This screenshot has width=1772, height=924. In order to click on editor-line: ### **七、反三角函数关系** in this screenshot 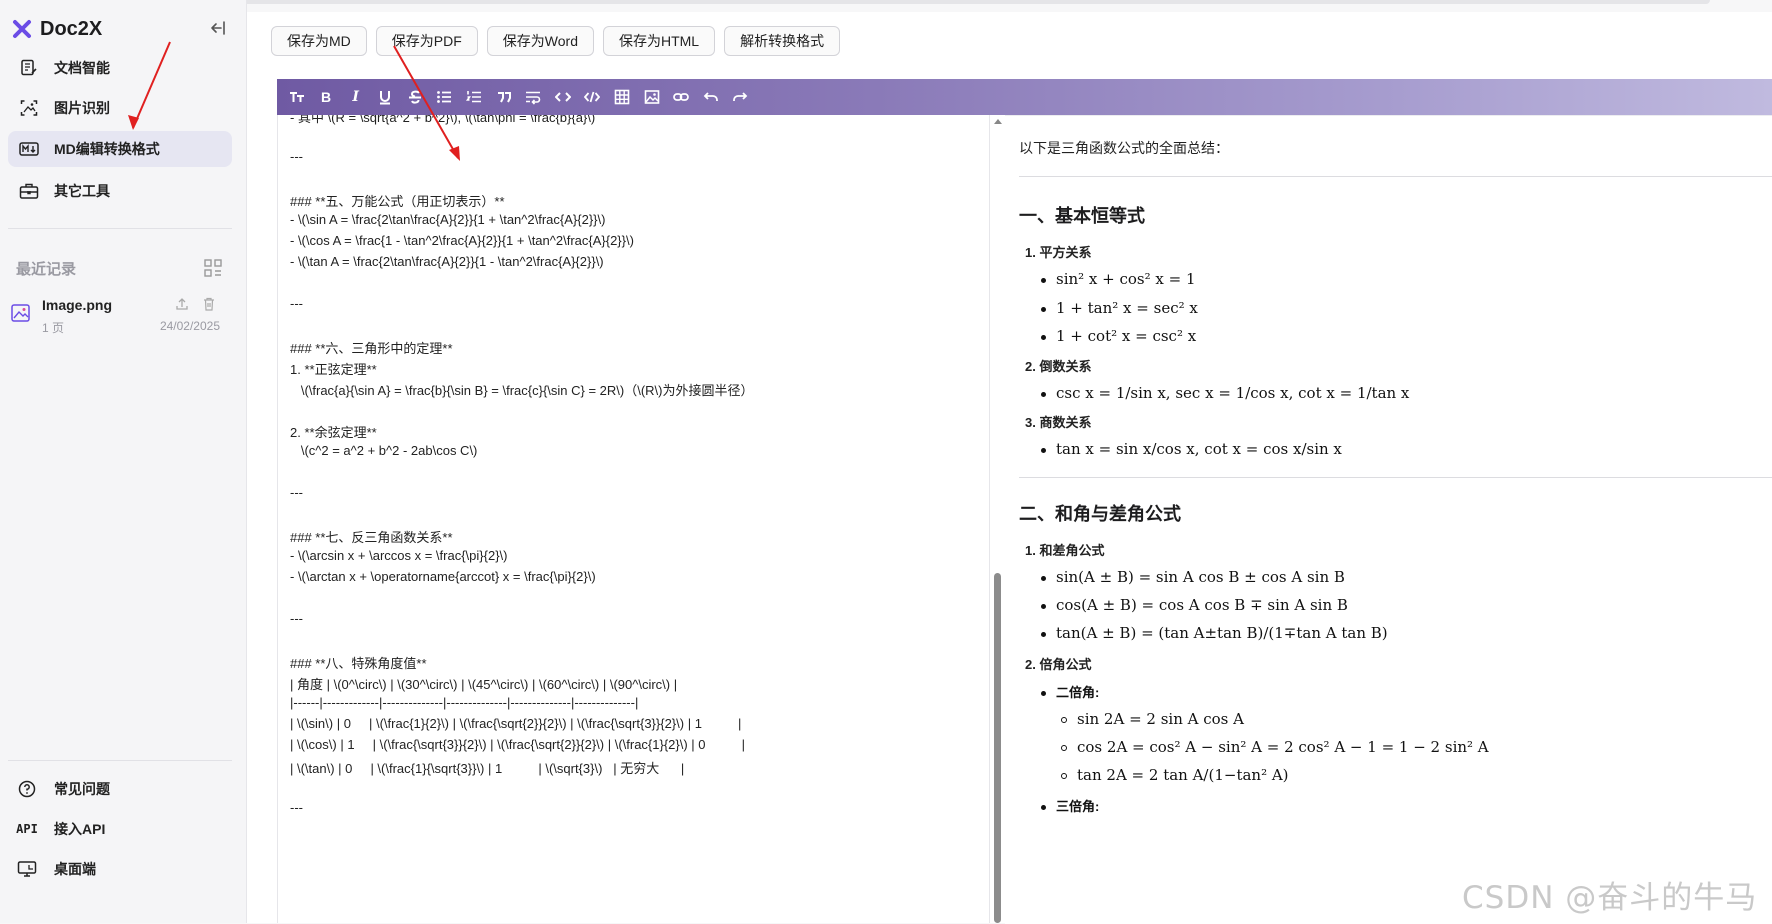, I will do `click(371, 537)`.